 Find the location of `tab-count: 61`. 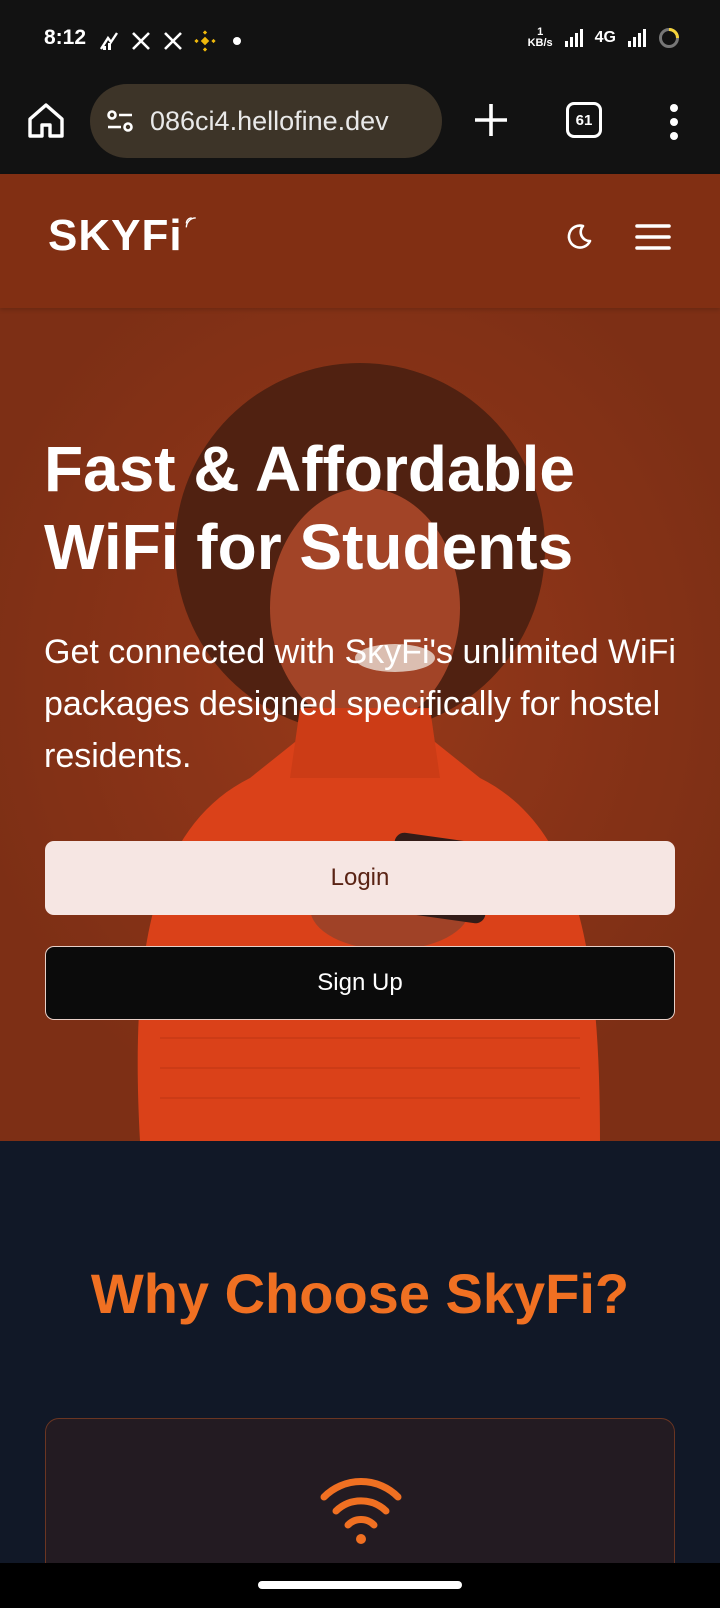

tab-count: 61 is located at coordinates (584, 120).